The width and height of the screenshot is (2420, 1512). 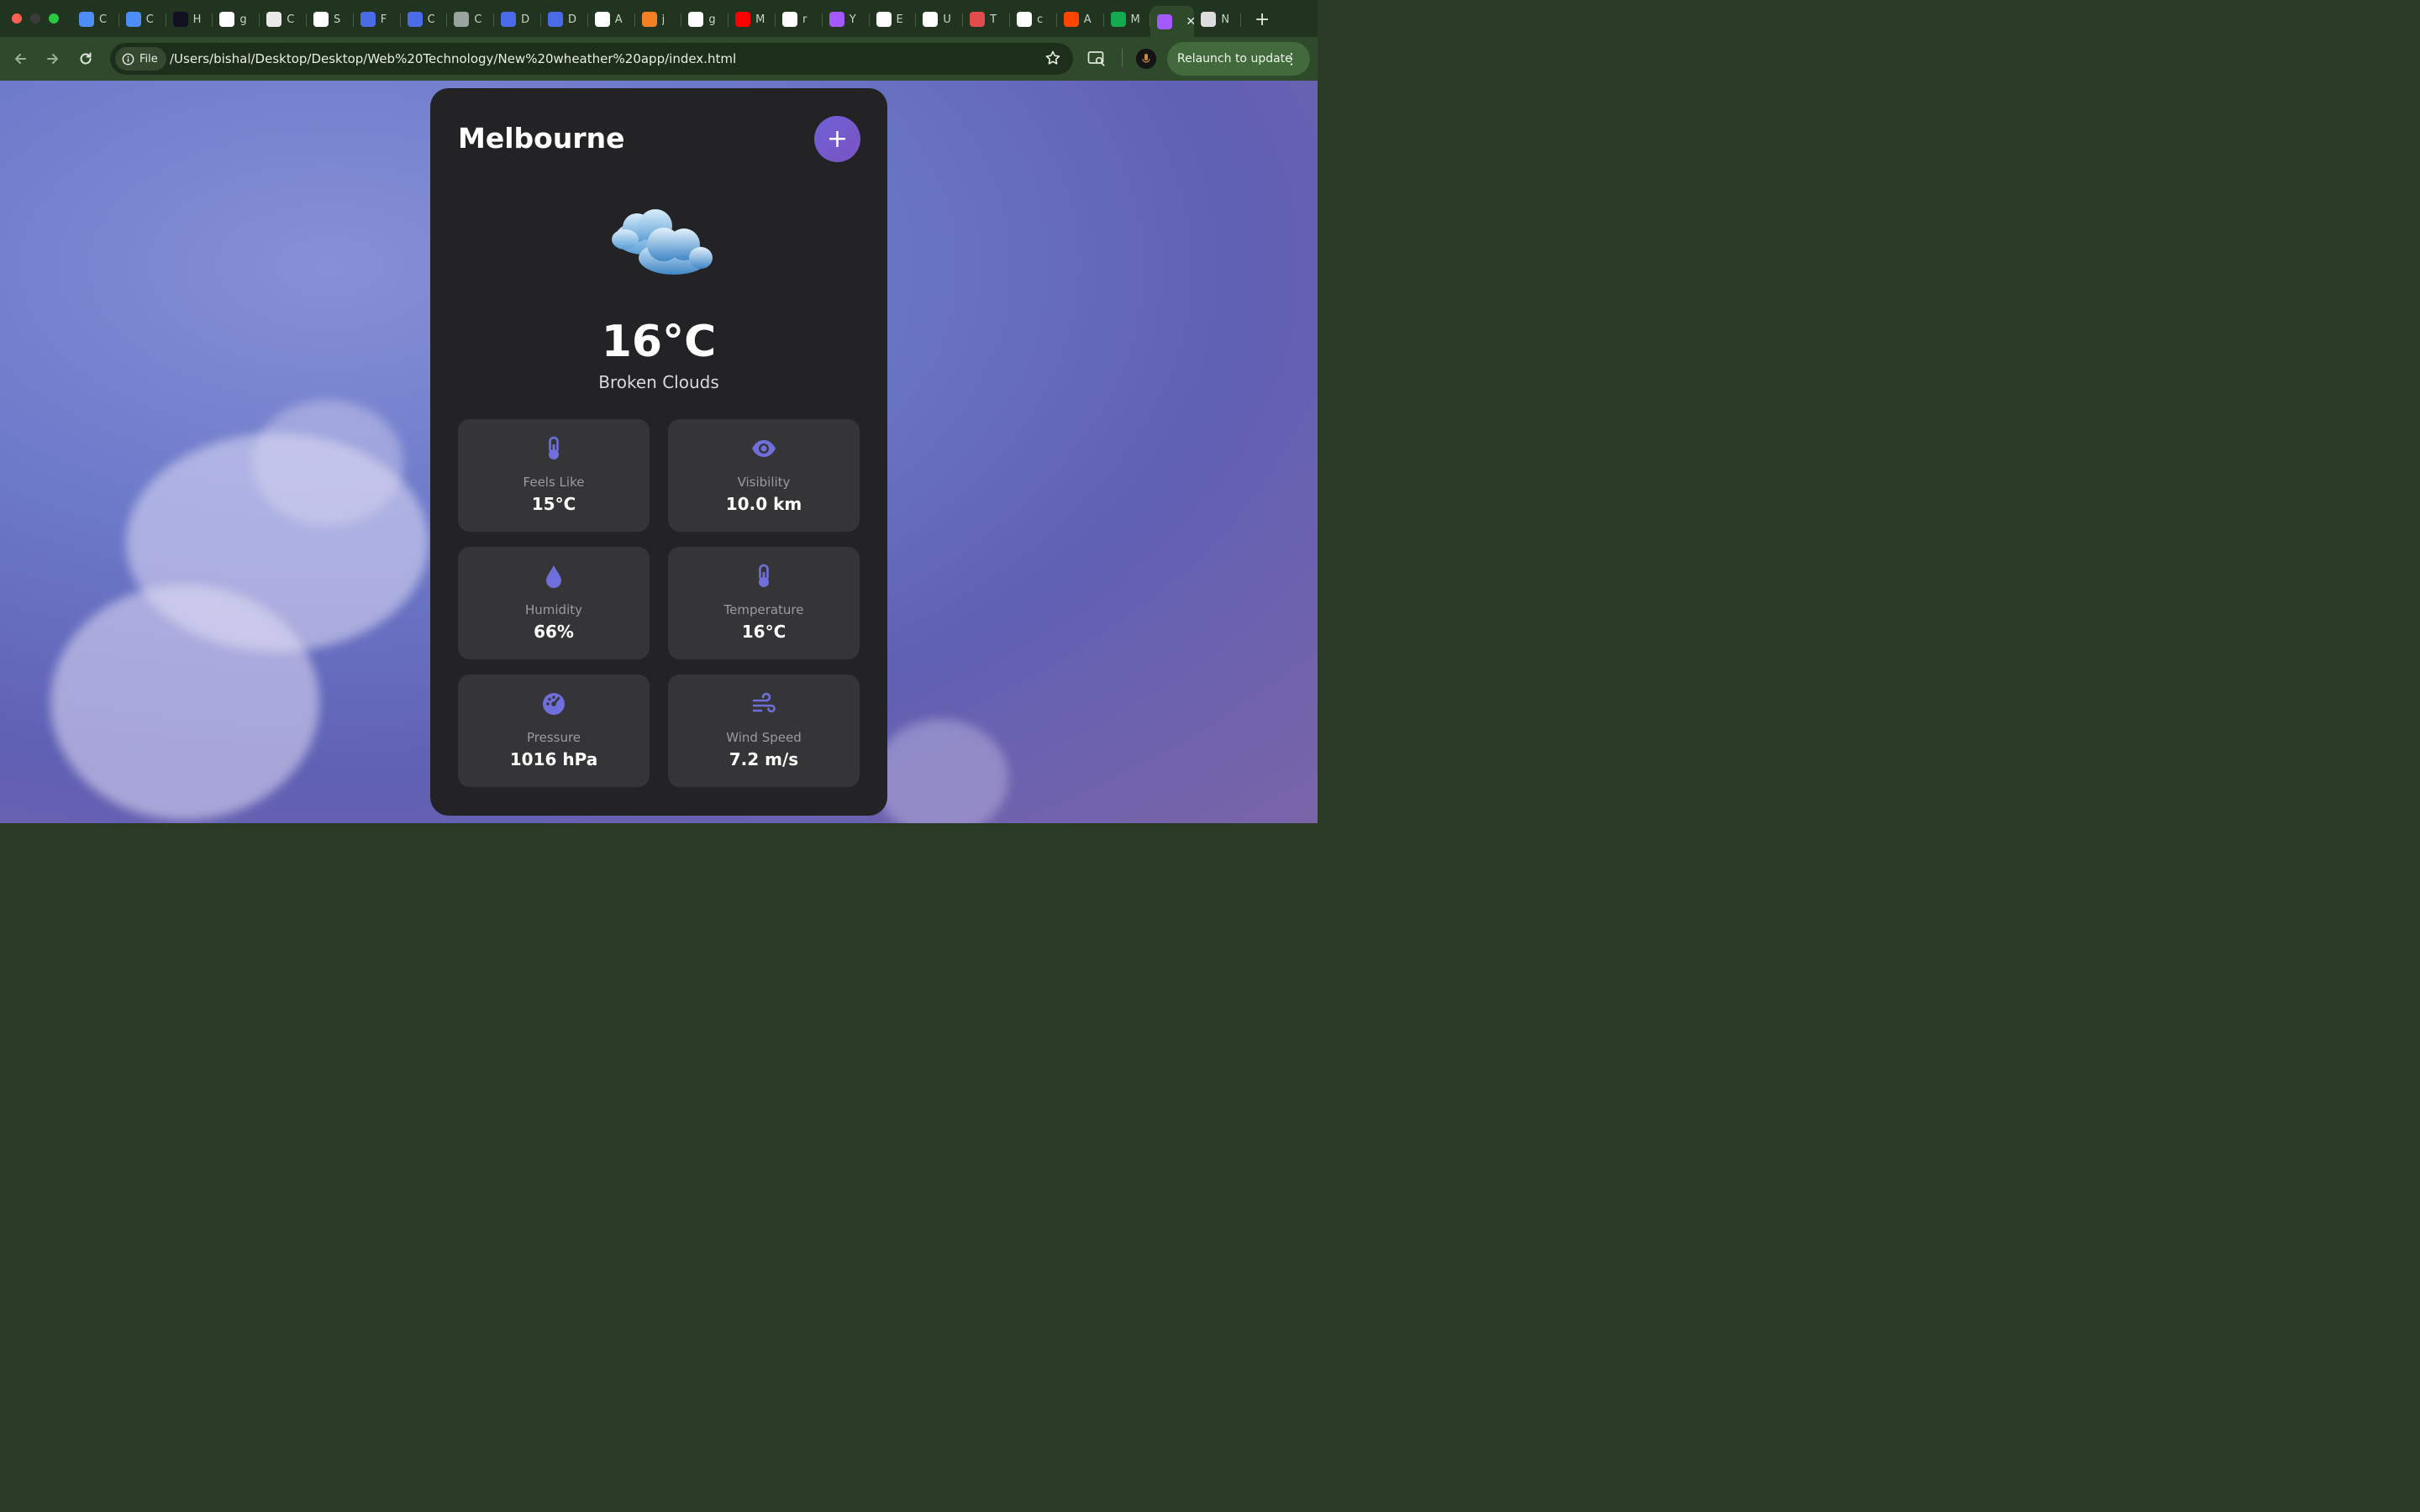 I want to click on bookmark-star-icon, so click(x=1052, y=60).